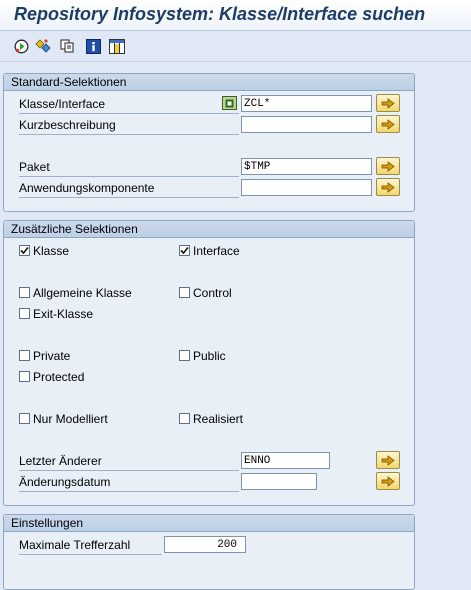 Image resolution: width=471 pixels, height=590 pixels. Describe the element at coordinates (63, 314) in the screenshot. I see `exit-klasse-label: Exit-Klasse` at that location.